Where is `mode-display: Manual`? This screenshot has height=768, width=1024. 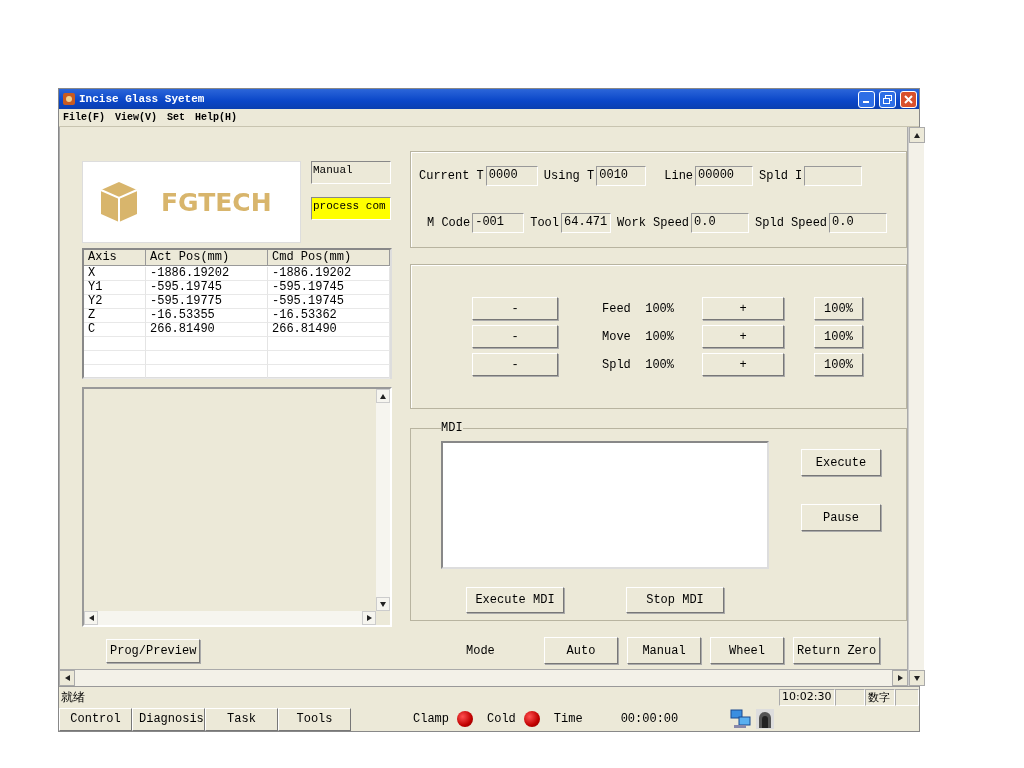 mode-display: Manual is located at coordinates (351, 172).